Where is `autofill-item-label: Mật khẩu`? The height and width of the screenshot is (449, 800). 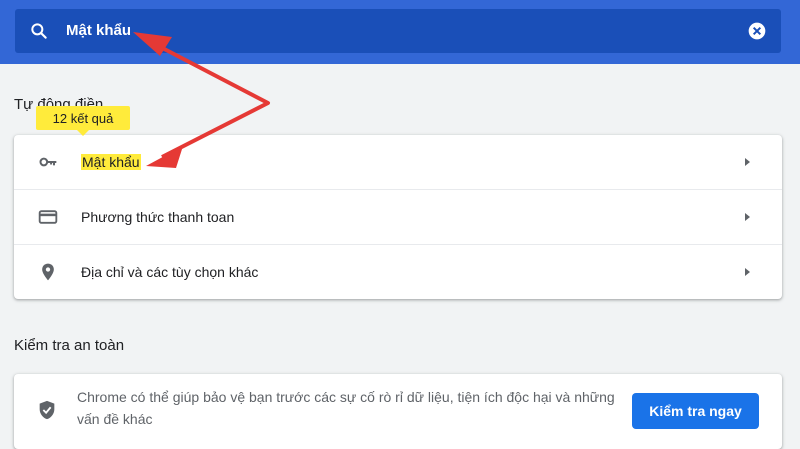
autofill-item-label: Mật khẩu is located at coordinates (111, 162).